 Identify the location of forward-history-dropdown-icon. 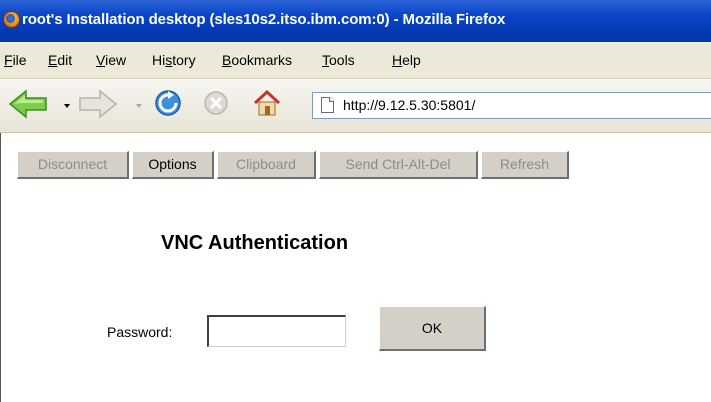
(139, 106).